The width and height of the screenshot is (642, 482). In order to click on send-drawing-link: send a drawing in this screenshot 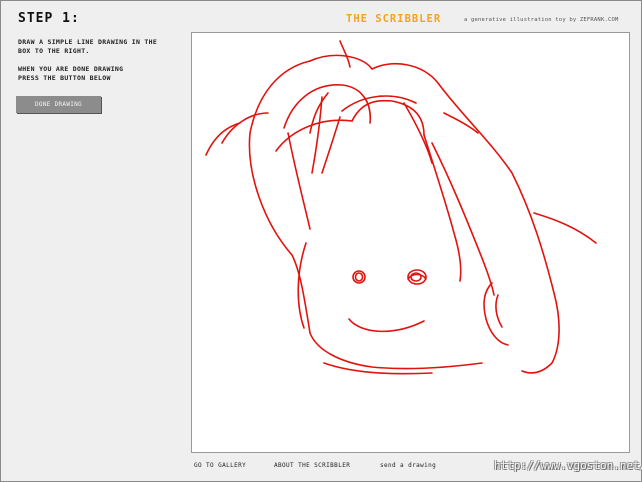, I will do `click(408, 465)`.